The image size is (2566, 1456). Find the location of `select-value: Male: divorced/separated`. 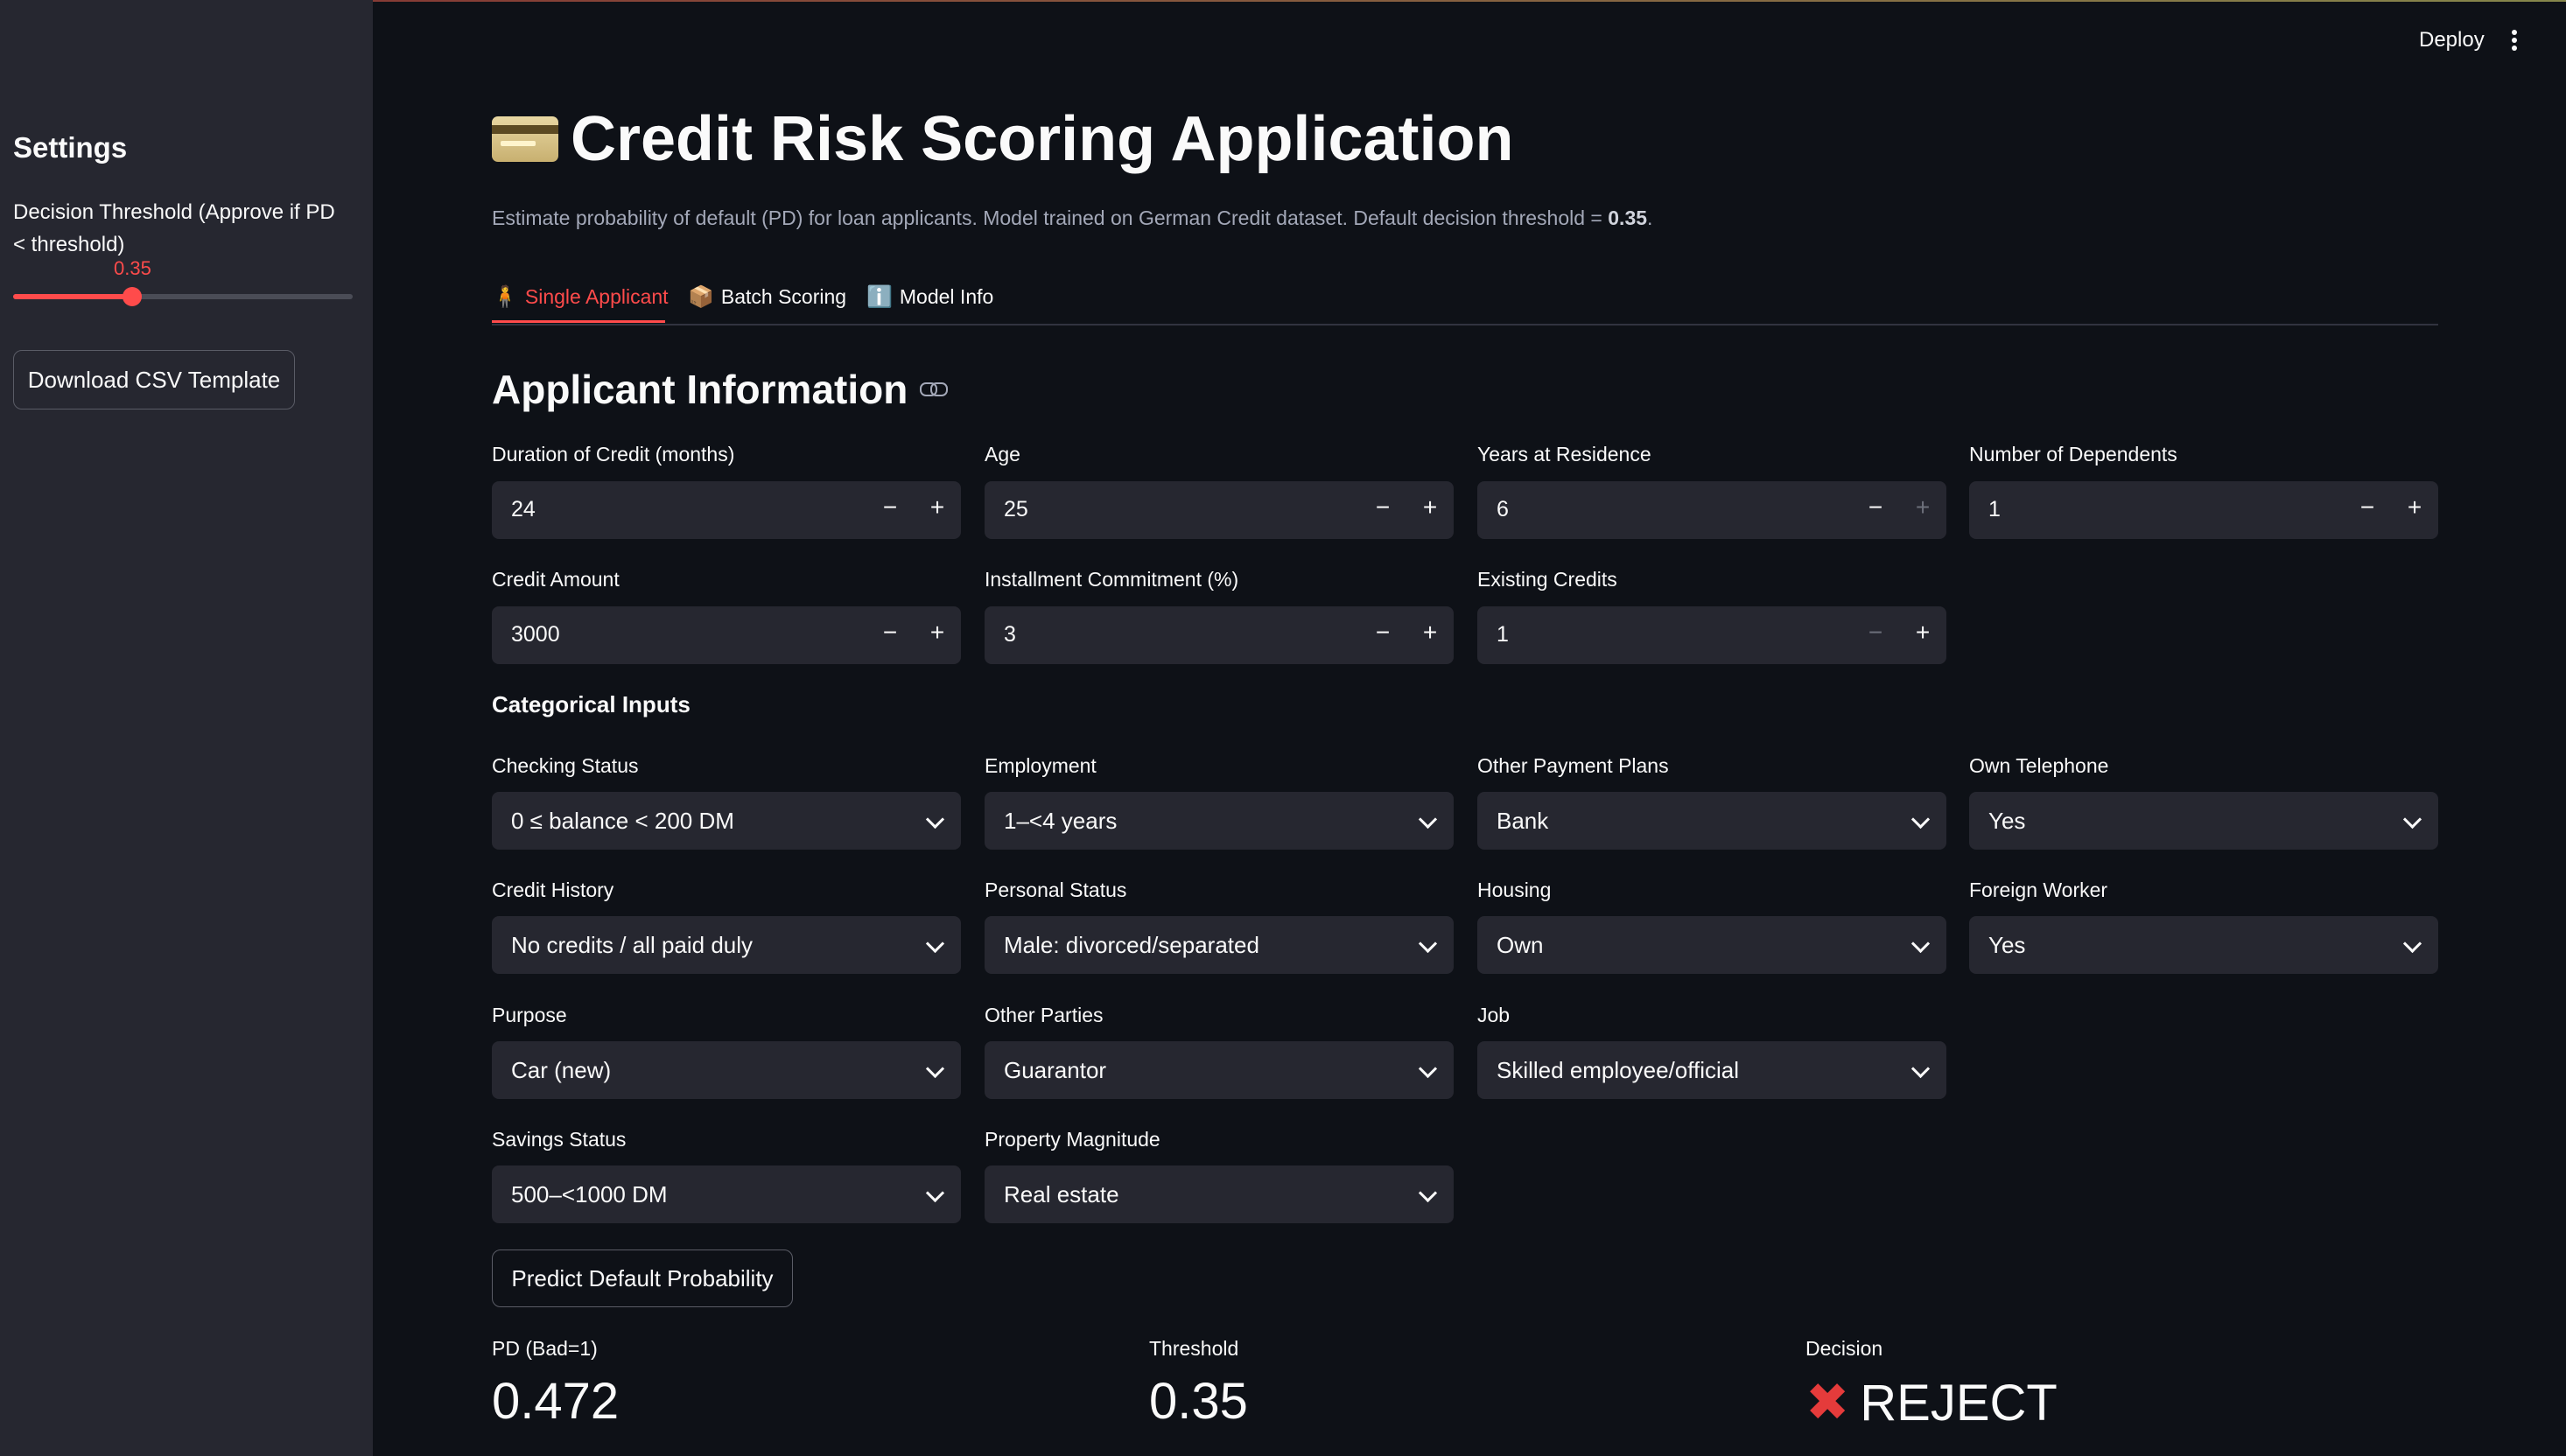

select-value: Male: divorced/separated is located at coordinates (1131, 945).